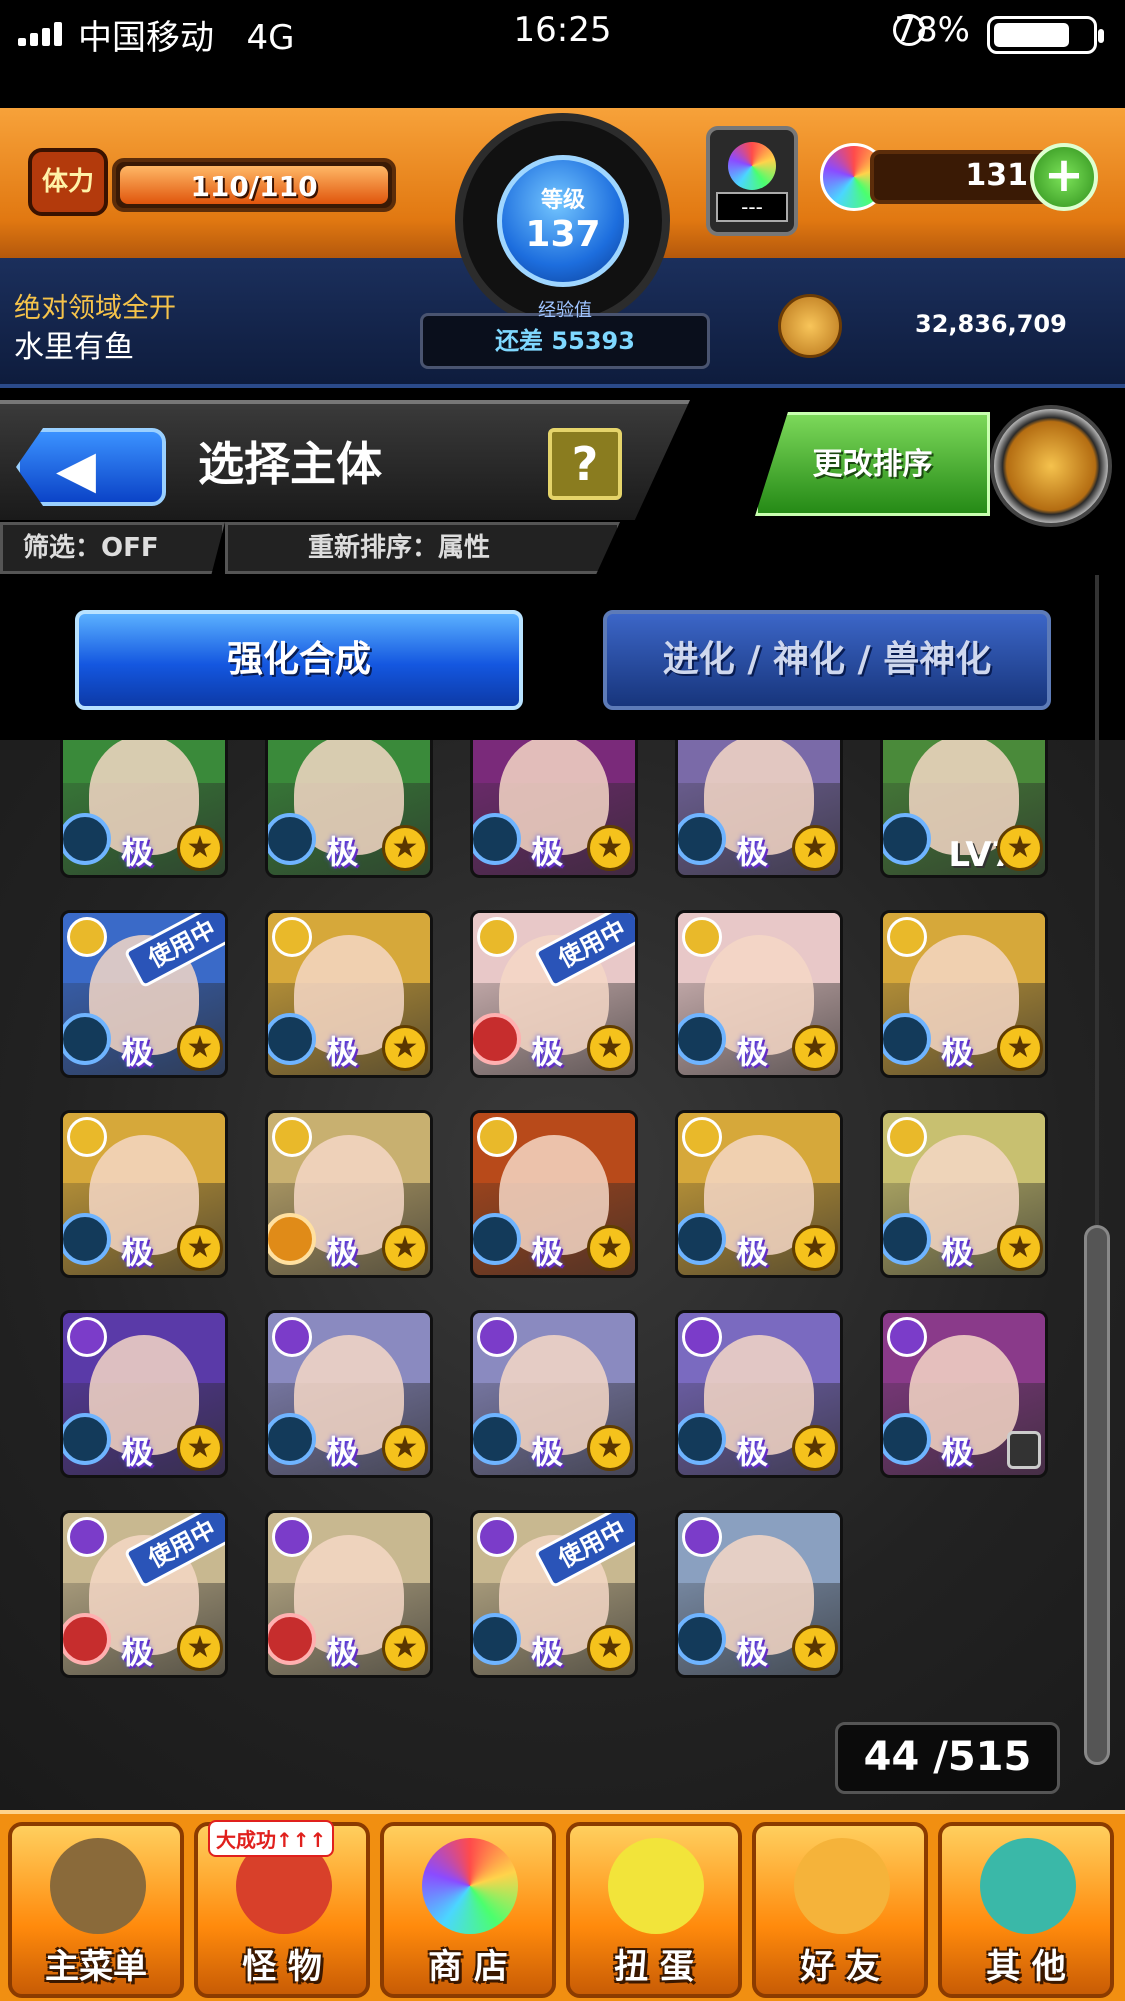 Image resolution: width=1125 pixels, height=2001 pixels. I want to click on buy-orb-button: +, so click(1064, 177).